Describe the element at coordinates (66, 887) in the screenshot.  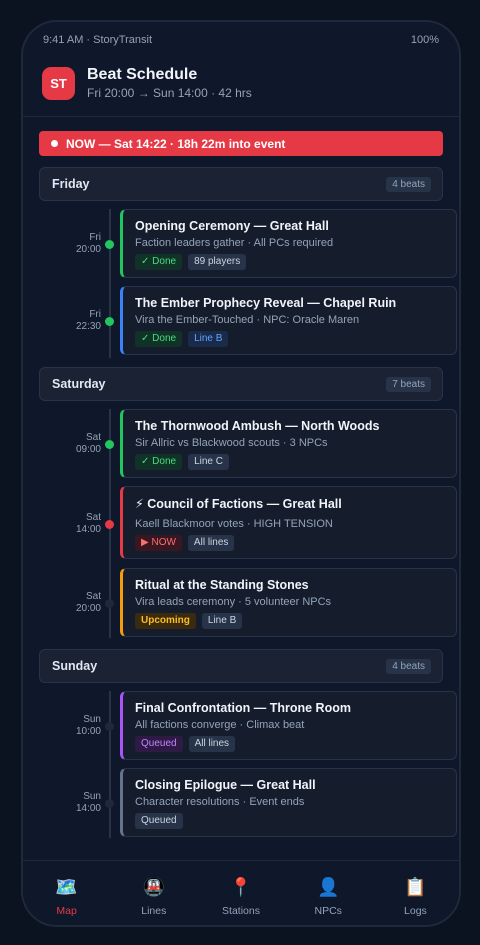
I see `map-icon: 🗺️` at that location.